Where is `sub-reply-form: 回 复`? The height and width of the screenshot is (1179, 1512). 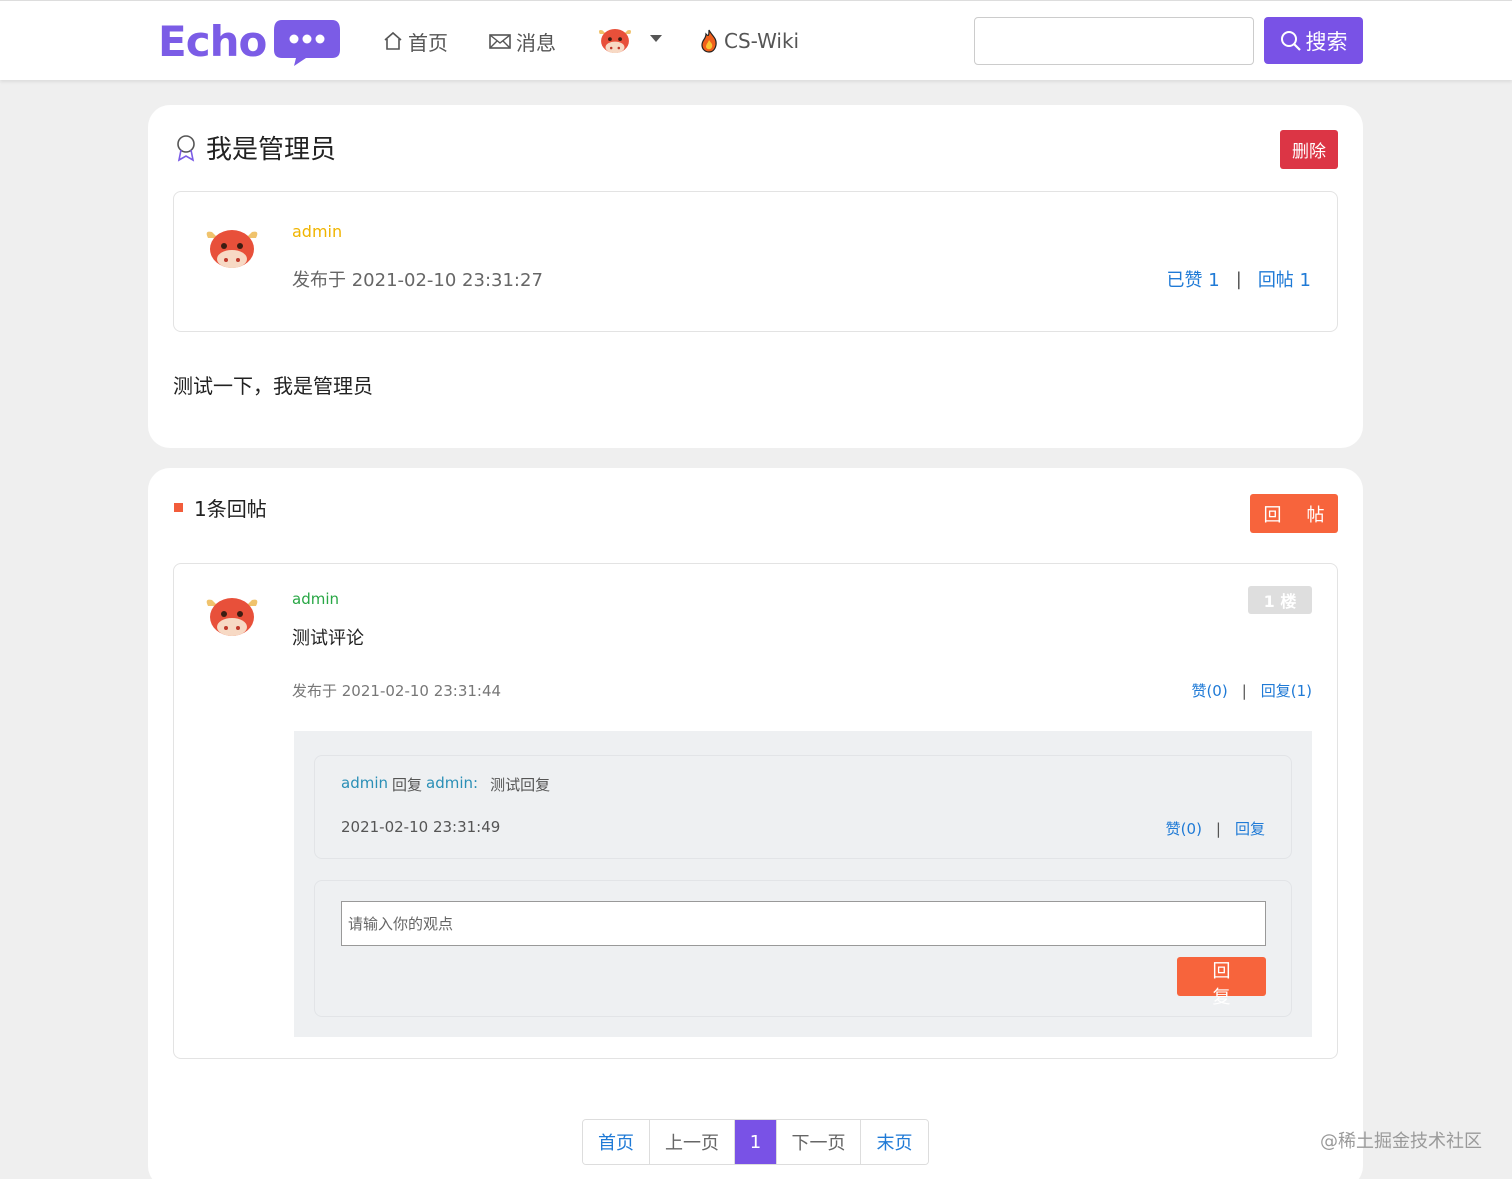 sub-reply-form: 回 复 is located at coordinates (803, 948).